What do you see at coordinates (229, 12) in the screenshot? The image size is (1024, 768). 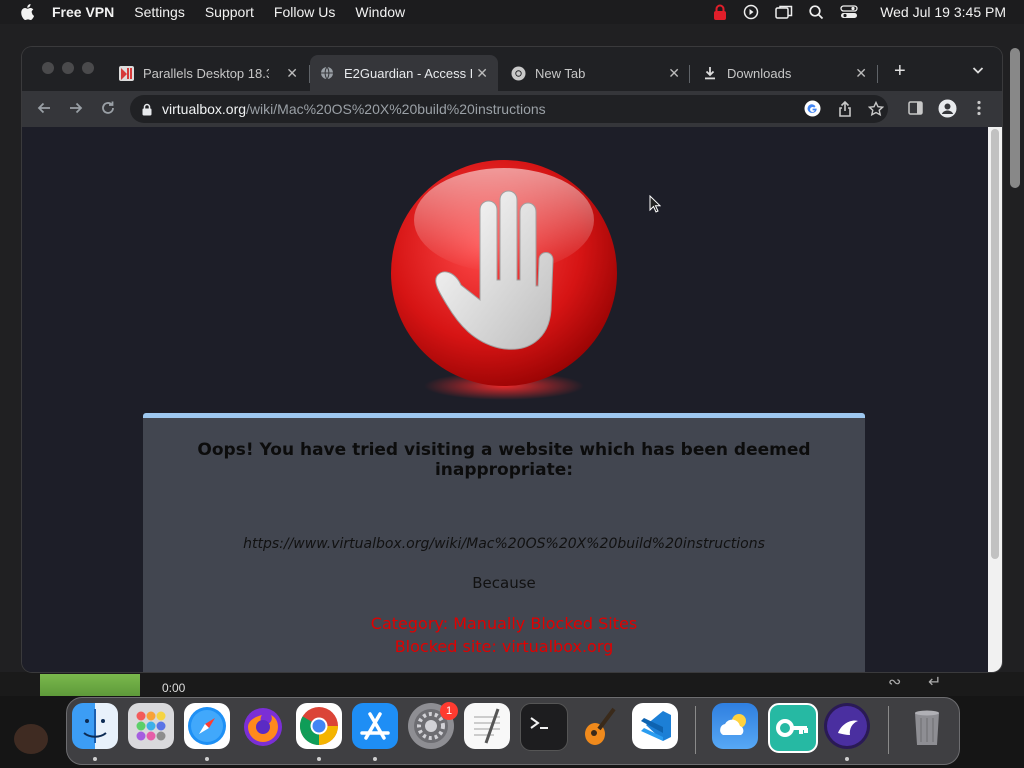 I see `menu-support: Support` at bounding box center [229, 12].